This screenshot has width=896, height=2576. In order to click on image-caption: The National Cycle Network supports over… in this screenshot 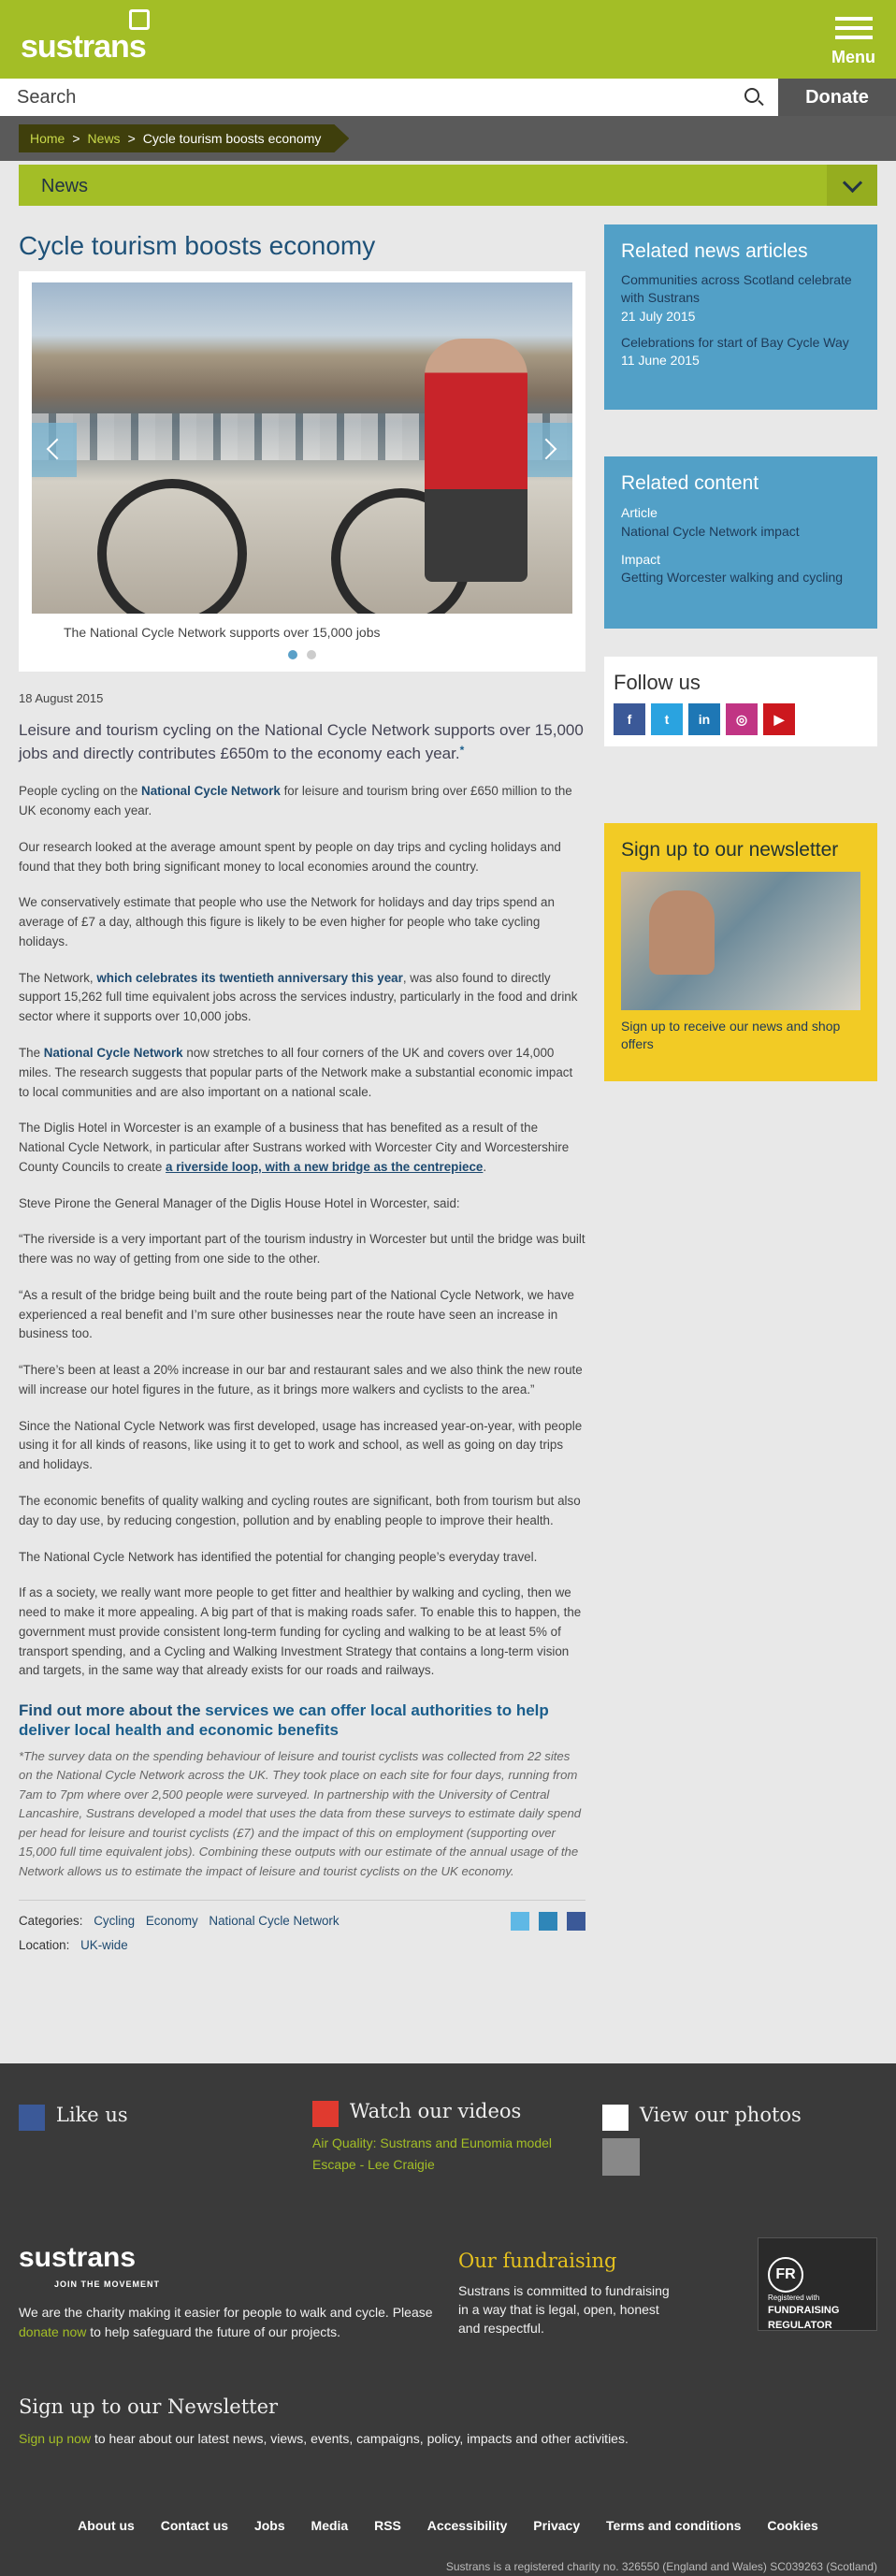, I will do `click(222, 632)`.